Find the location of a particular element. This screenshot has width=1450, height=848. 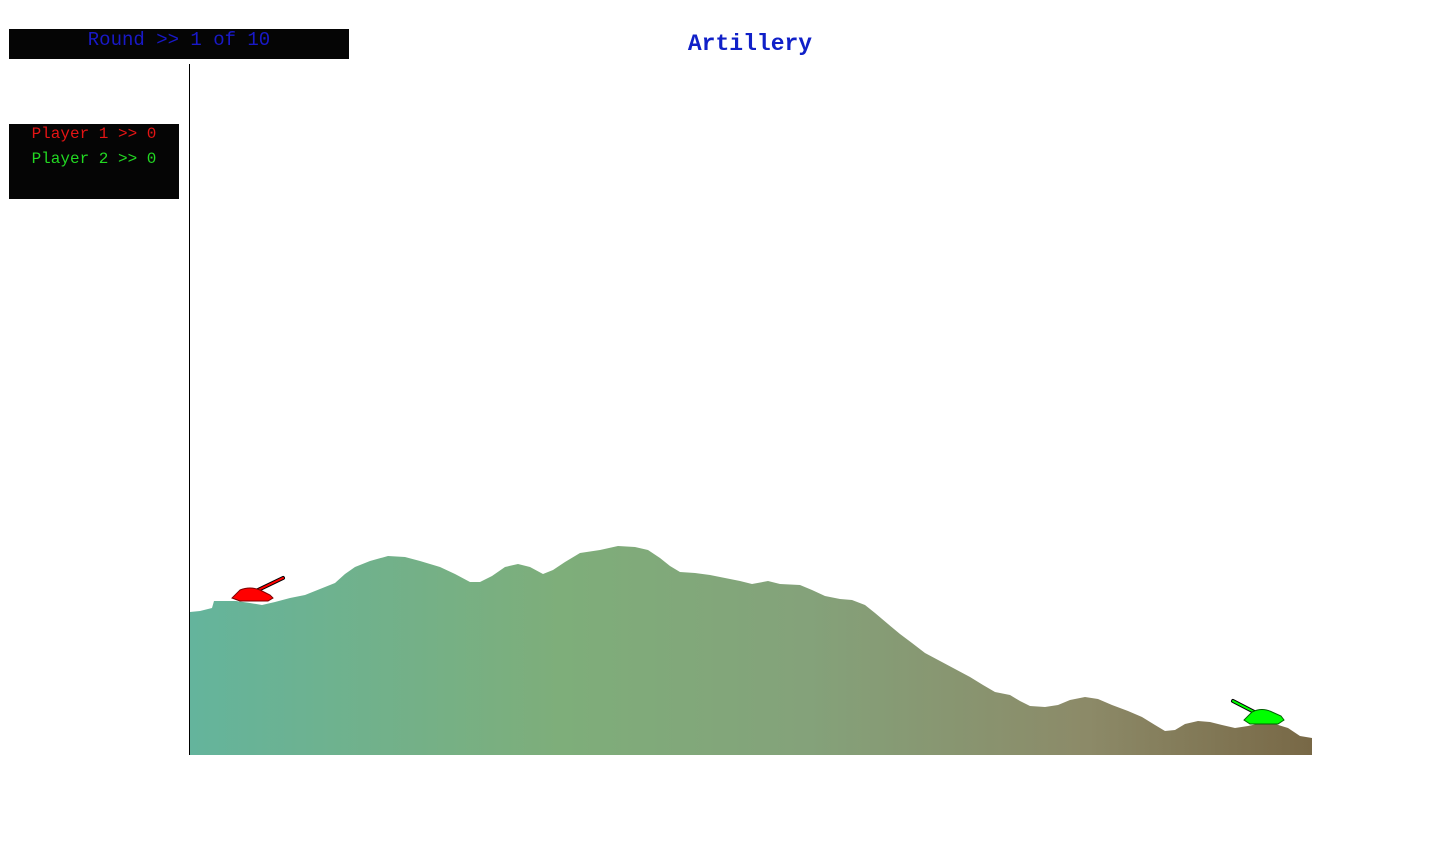

player1-tank is located at coordinates (258, 589).